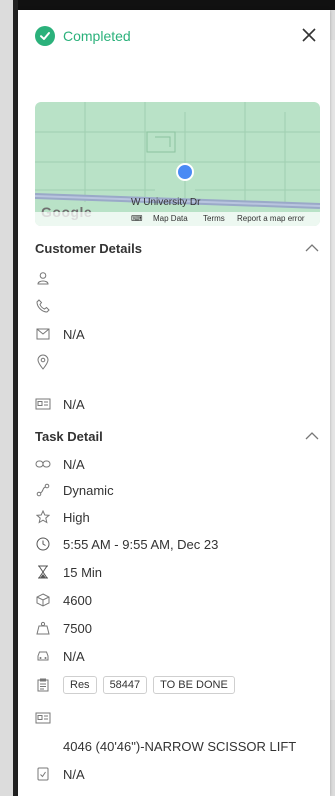  I want to click on tag-chip: TO BE DONE, so click(194, 685).